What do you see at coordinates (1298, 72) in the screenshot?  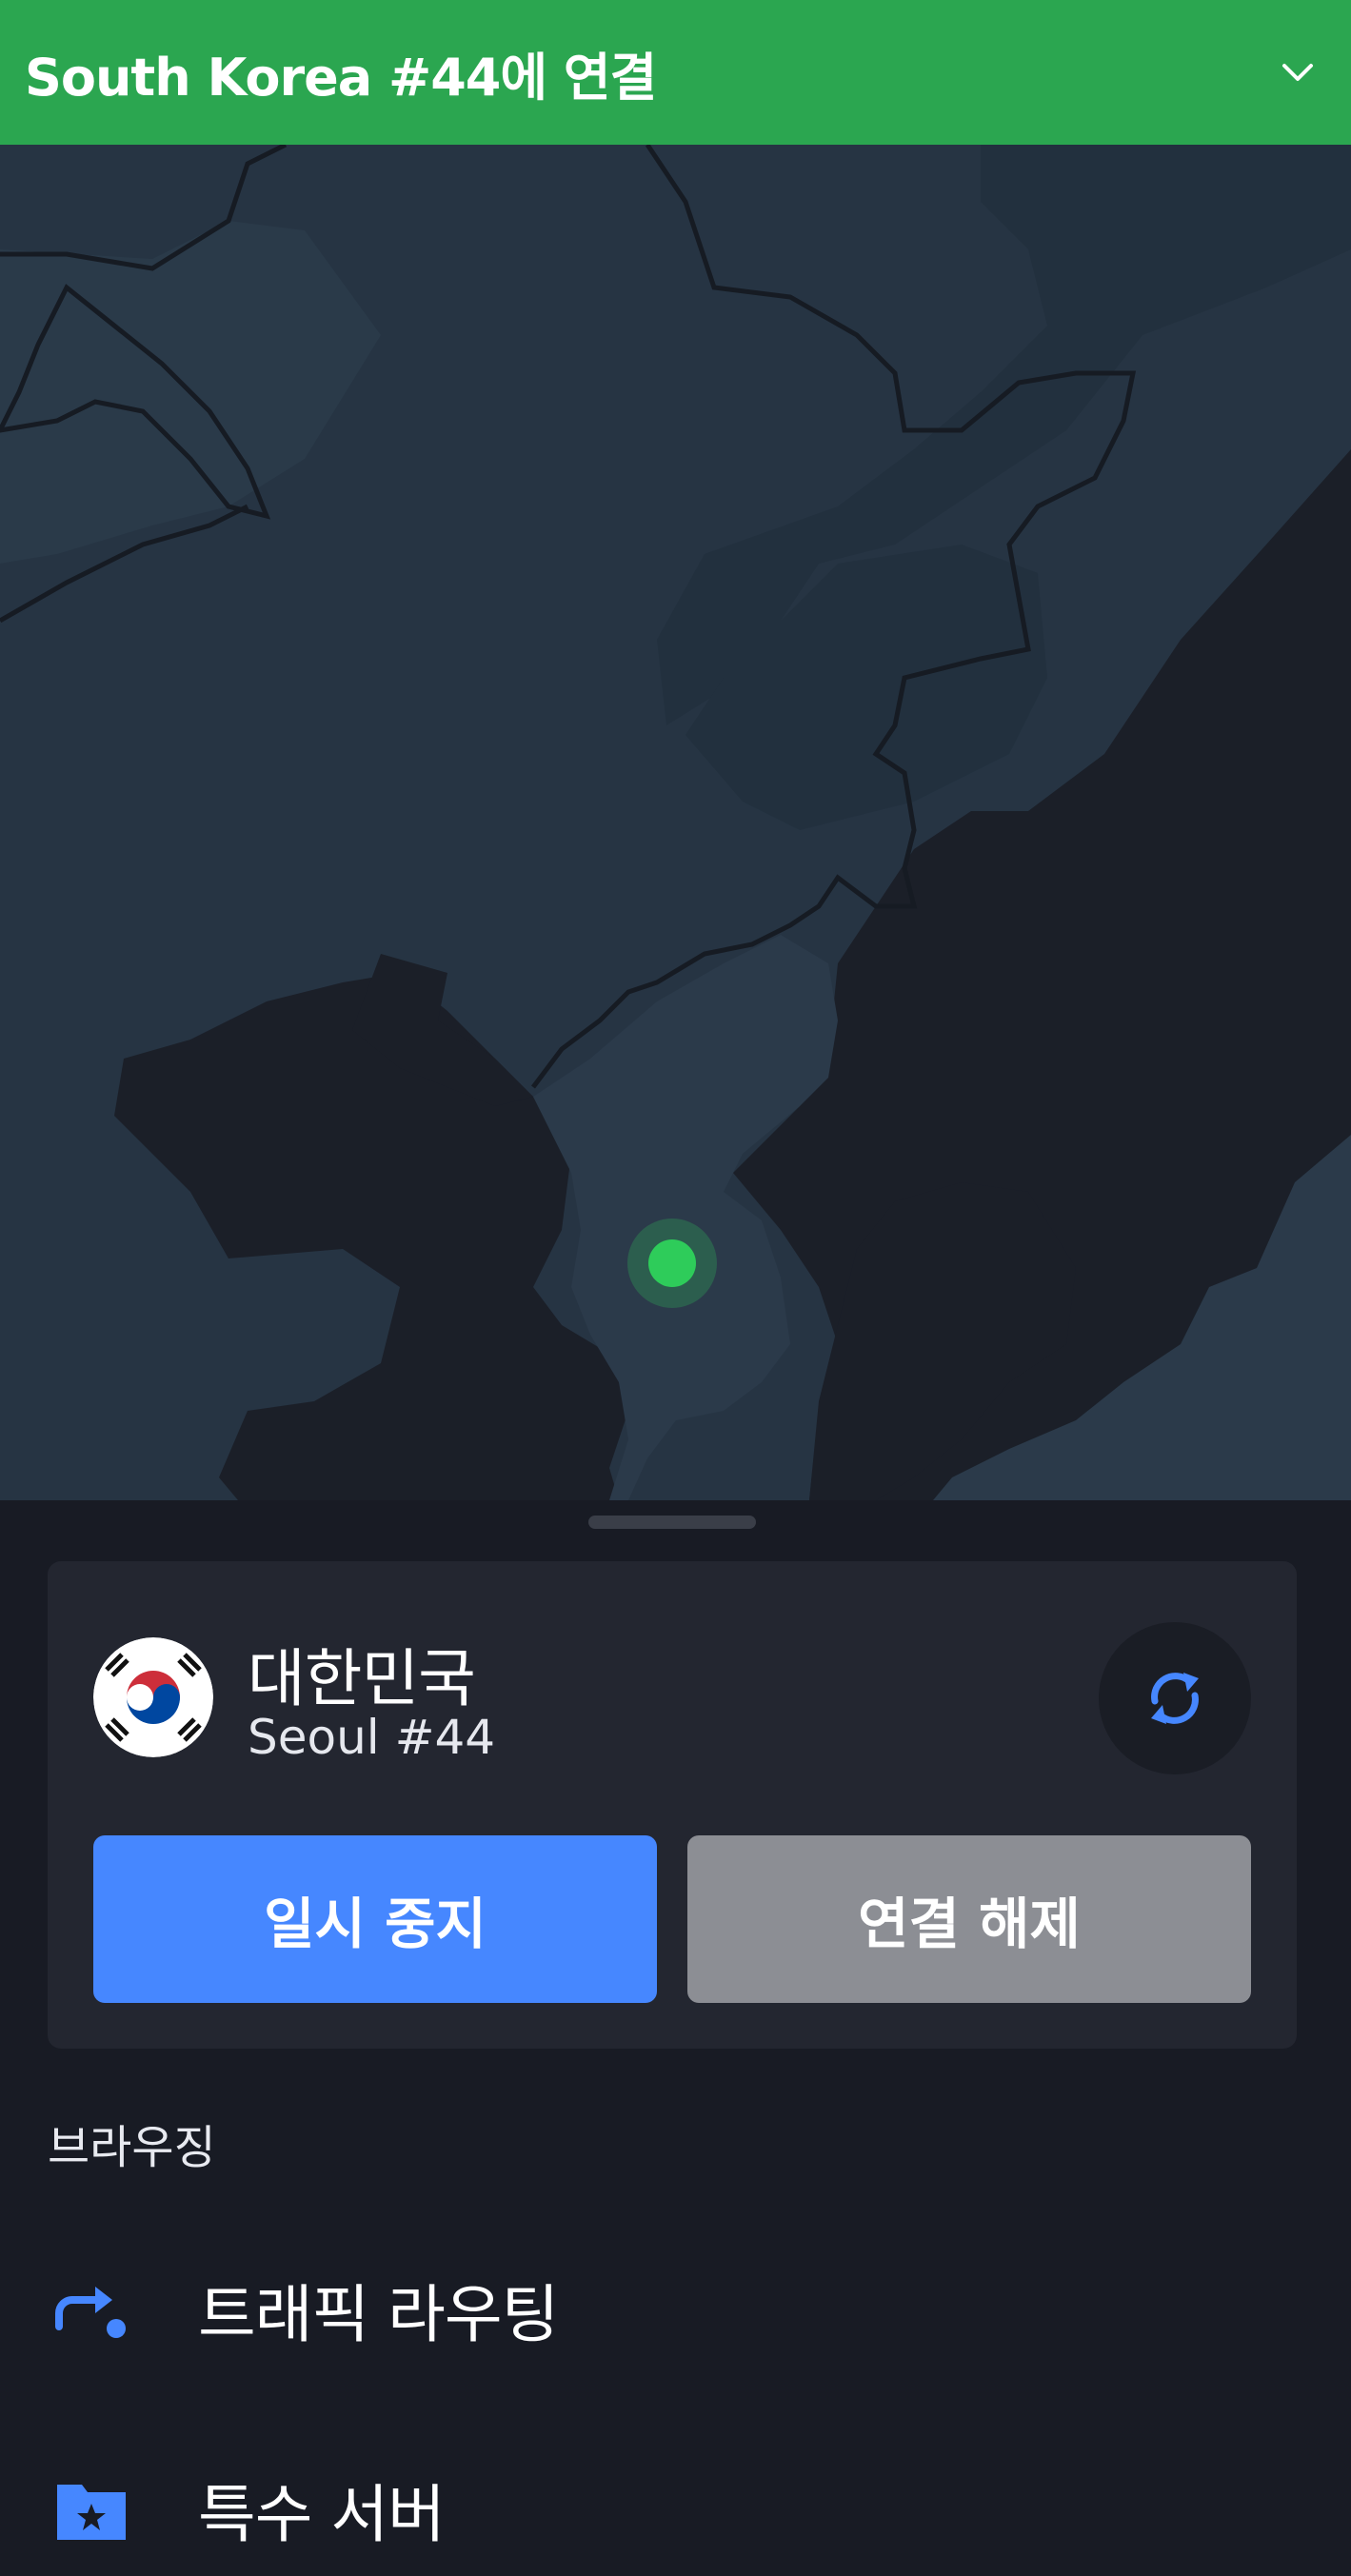 I see `chevron-down-icon` at bounding box center [1298, 72].